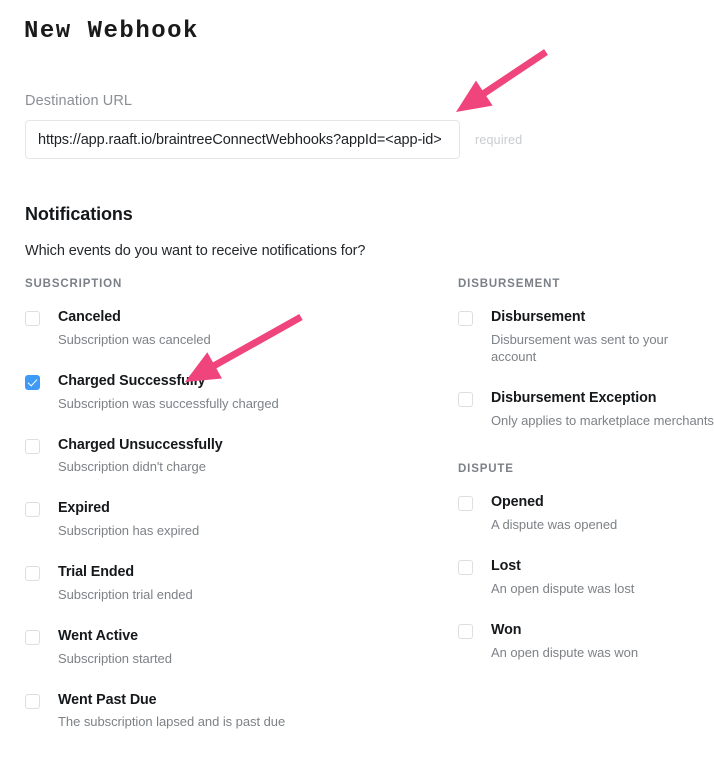  Describe the element at coordinates (32, 701) in the screenshot. I see `checkbox-went-past-due` at that location.